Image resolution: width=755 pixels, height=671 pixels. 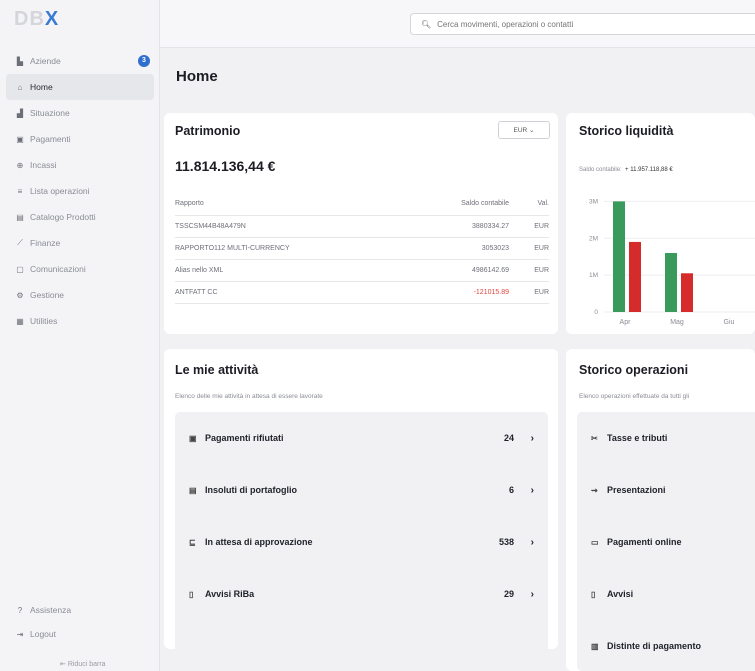 I want to click on sidebar-item-pagamenti: ▣ Pagamenti, so click(x=80, y=139).